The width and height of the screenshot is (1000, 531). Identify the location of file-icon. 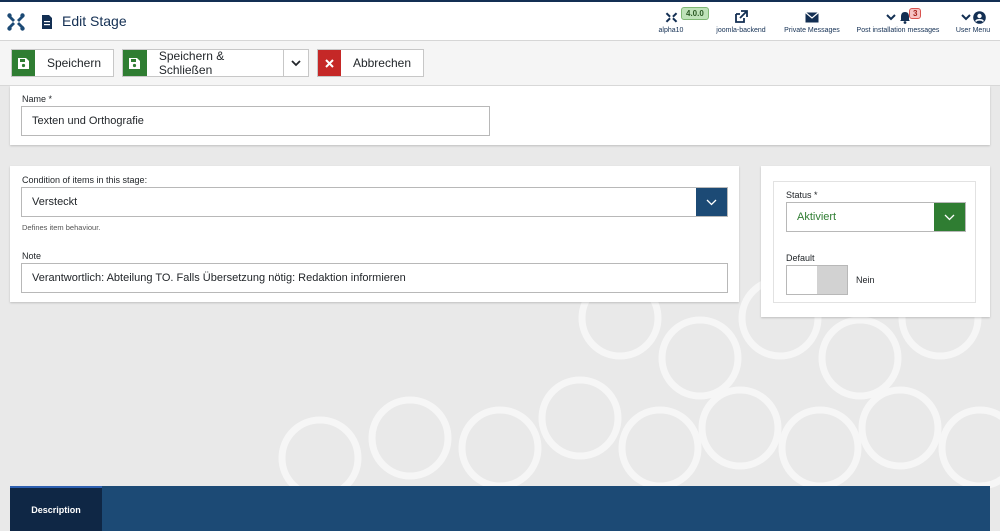
(47, 22).